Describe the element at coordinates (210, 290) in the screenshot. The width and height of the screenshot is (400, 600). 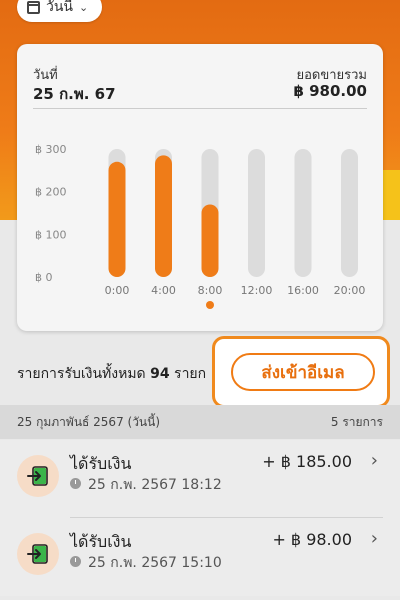
I see `x-tick-label: 8:00` at that location.